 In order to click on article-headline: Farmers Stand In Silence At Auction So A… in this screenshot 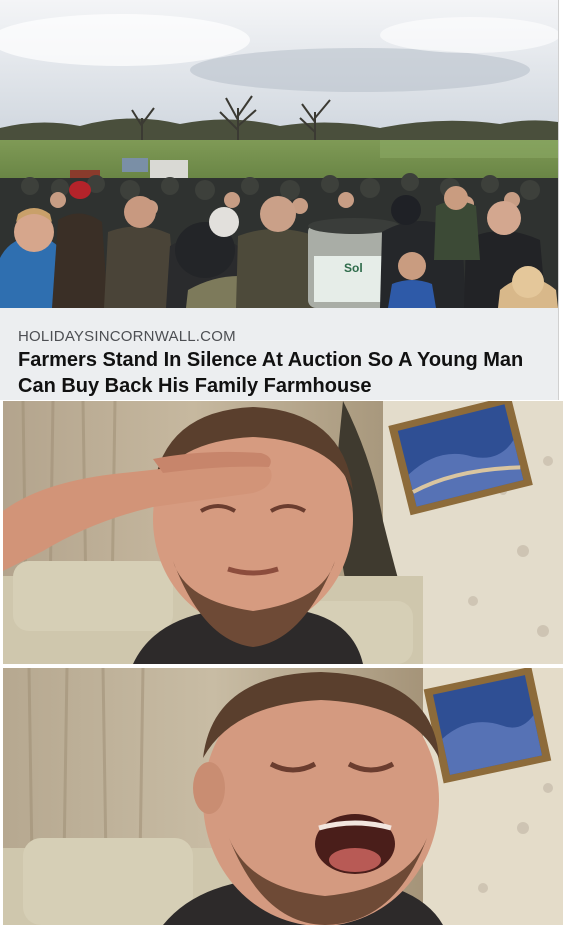, I will do `click(280, 373)`.